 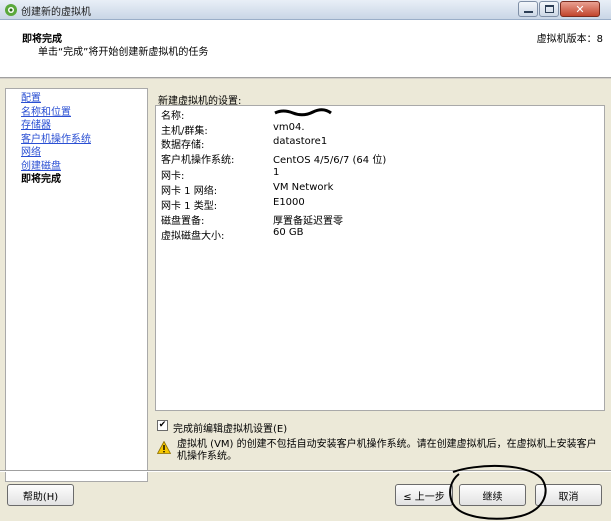 I want to click on summary-key: 主机/群集:, so click(x=184, y=131).